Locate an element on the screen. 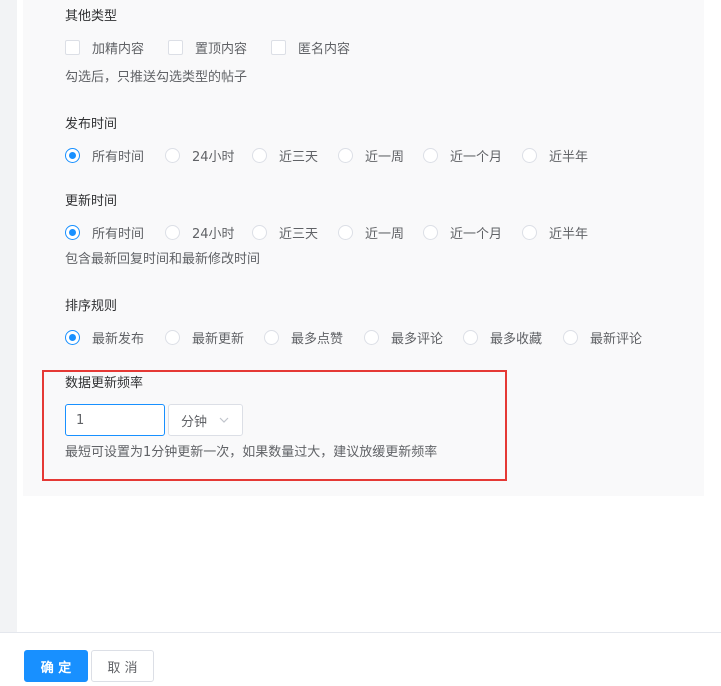 This screenshot has width=721, height=686. radio-update-halfyear: 近半年 is located at coordinates (555, 232).